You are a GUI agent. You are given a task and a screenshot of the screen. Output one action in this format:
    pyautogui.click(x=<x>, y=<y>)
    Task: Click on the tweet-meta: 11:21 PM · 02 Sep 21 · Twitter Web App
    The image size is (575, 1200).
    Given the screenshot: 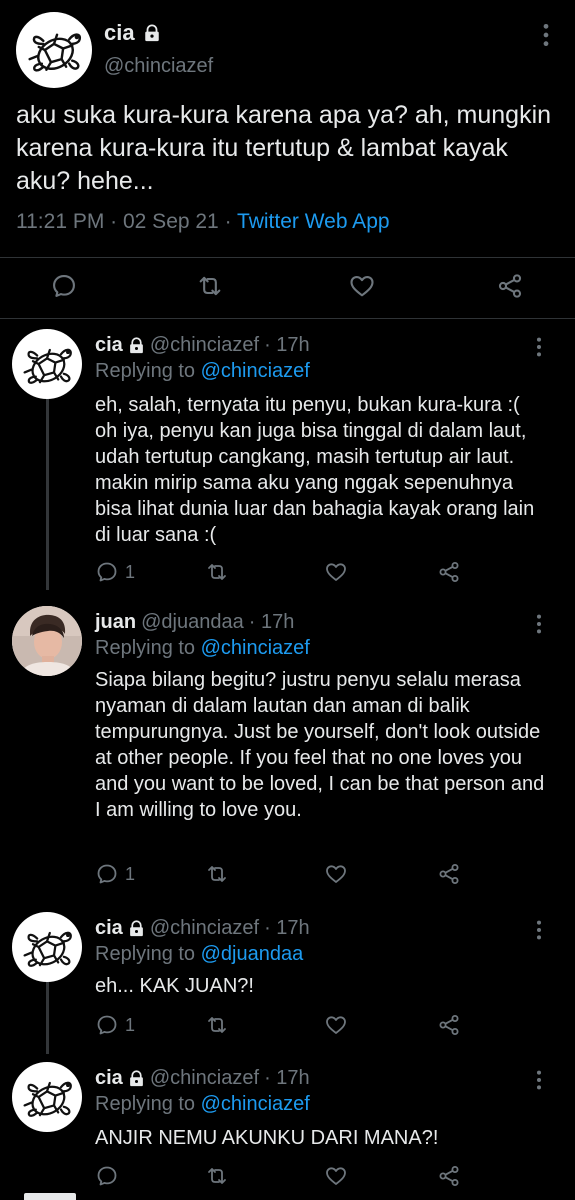 What is the action you would take?
    pyautogui.click(x=203, y=222)
    